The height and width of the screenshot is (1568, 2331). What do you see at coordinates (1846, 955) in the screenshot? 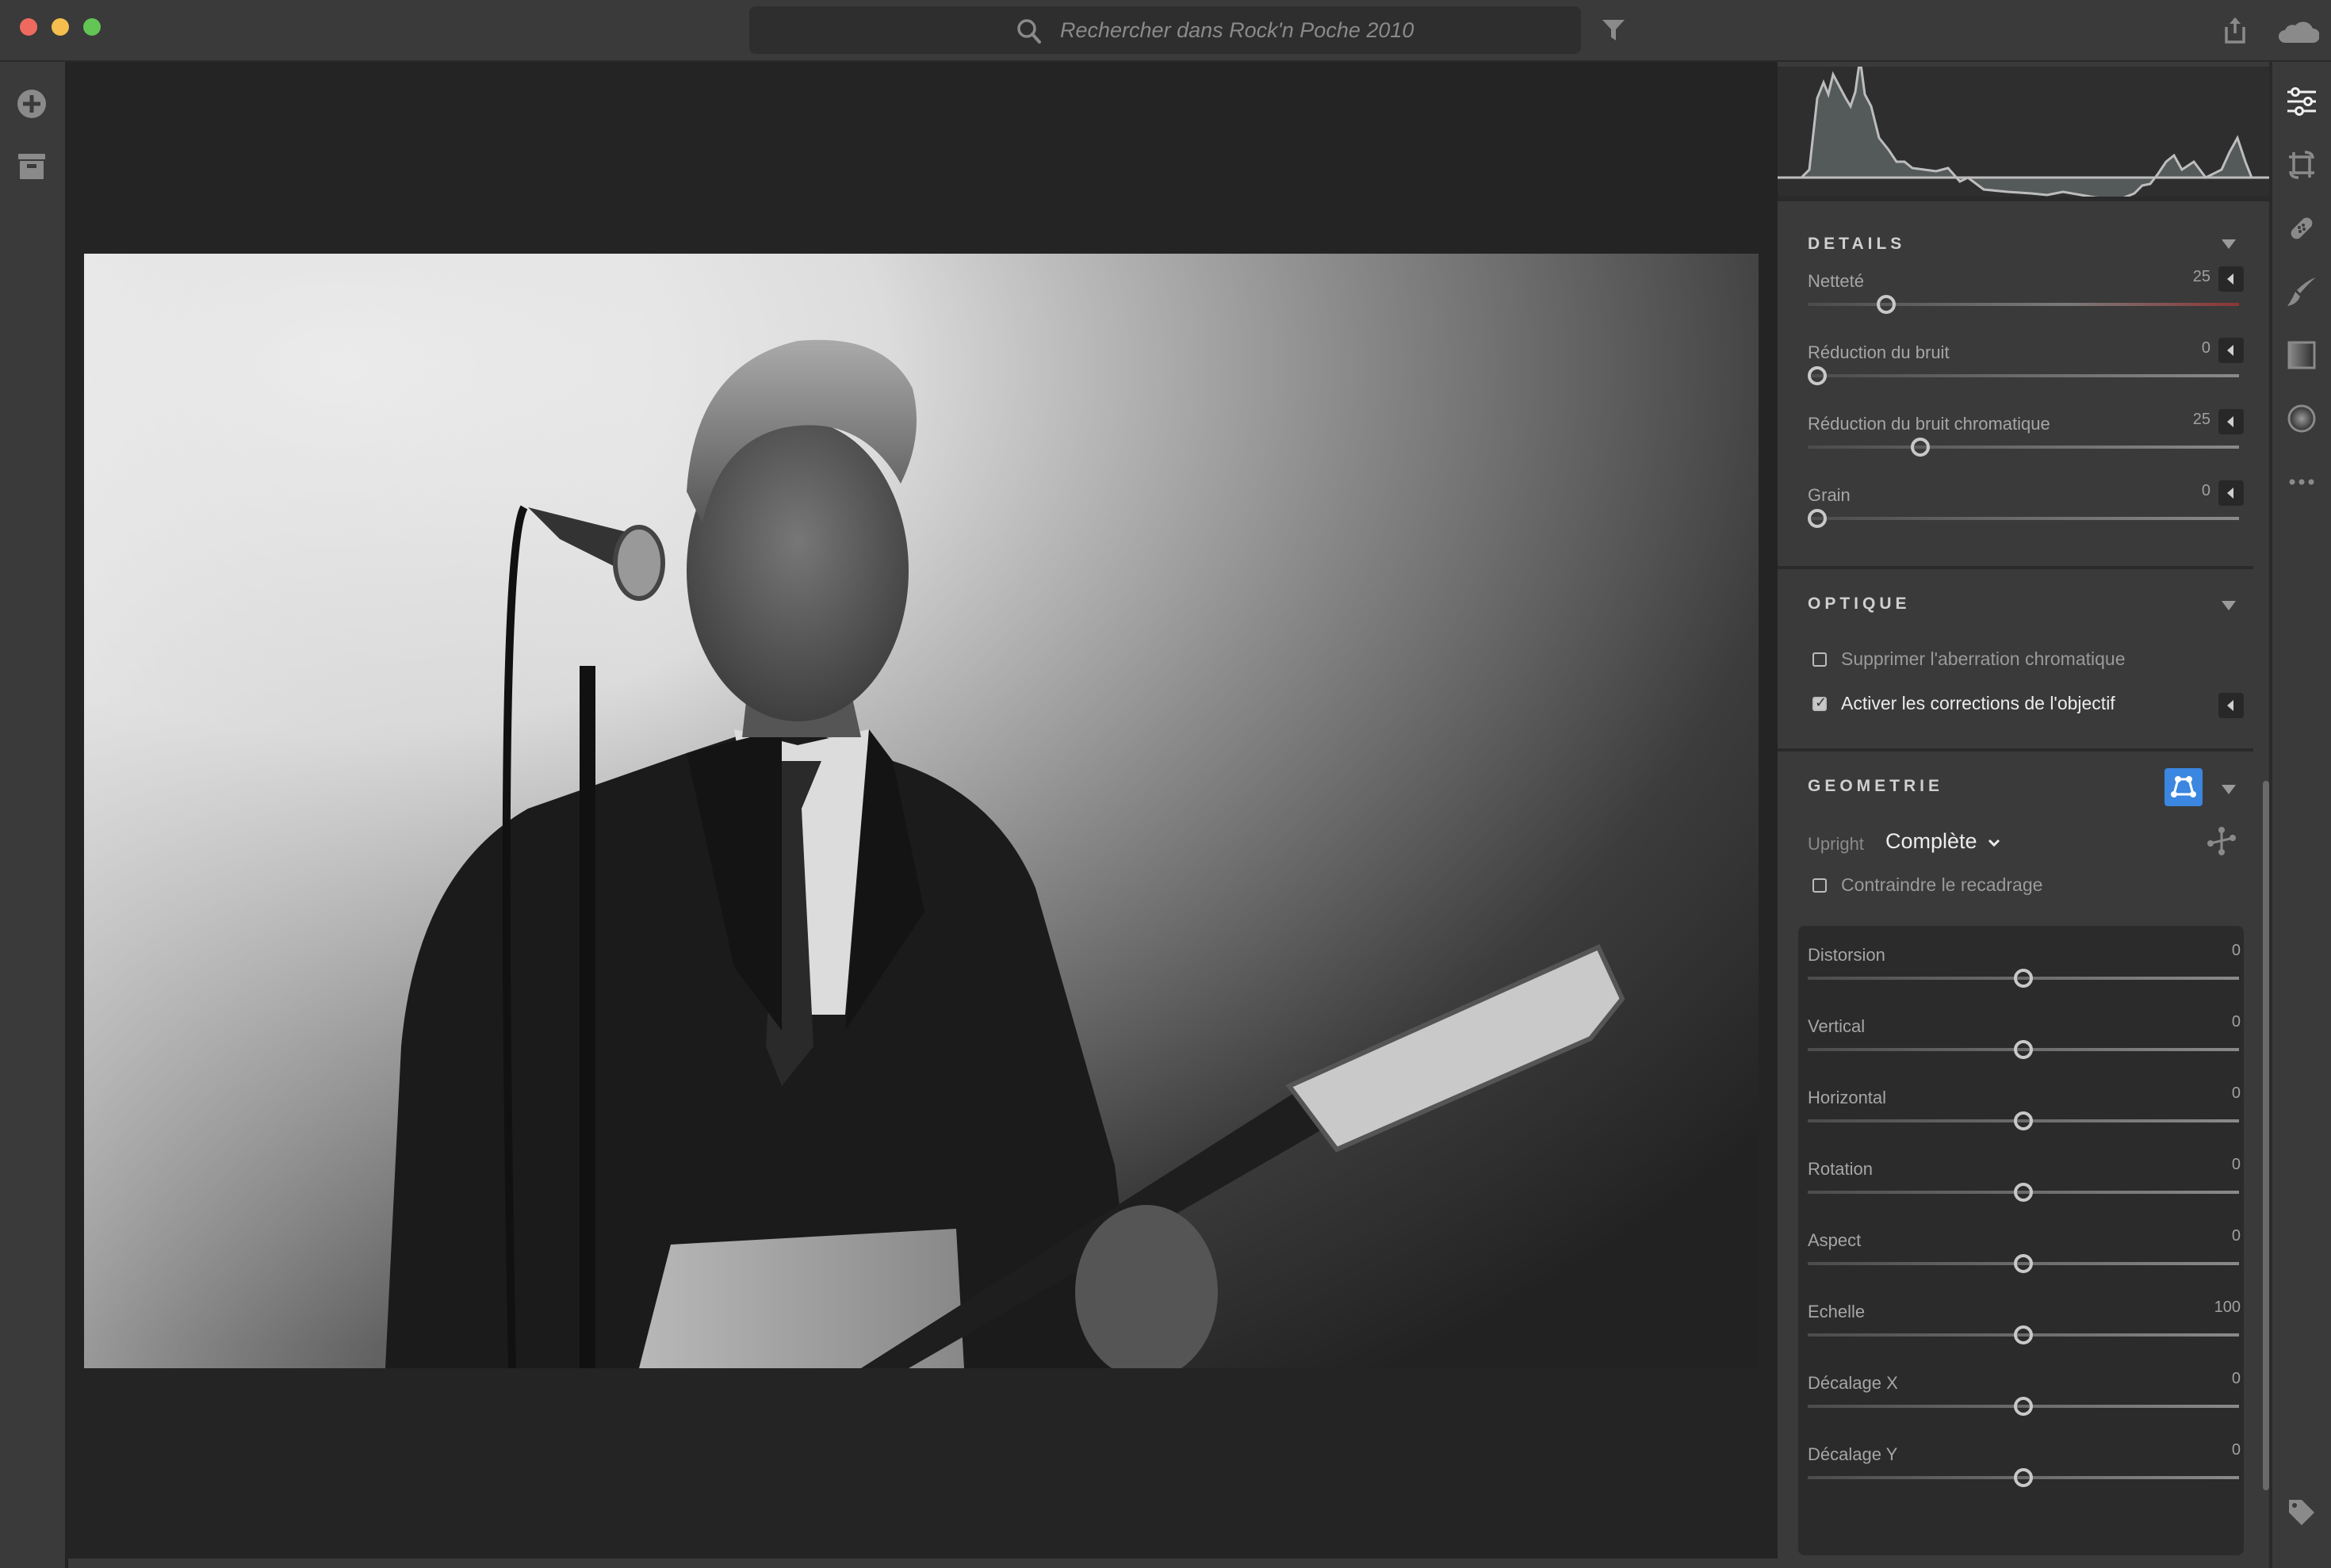
I see `geometry-slider-label: Distorsion` at bounding box center [1846, 955].